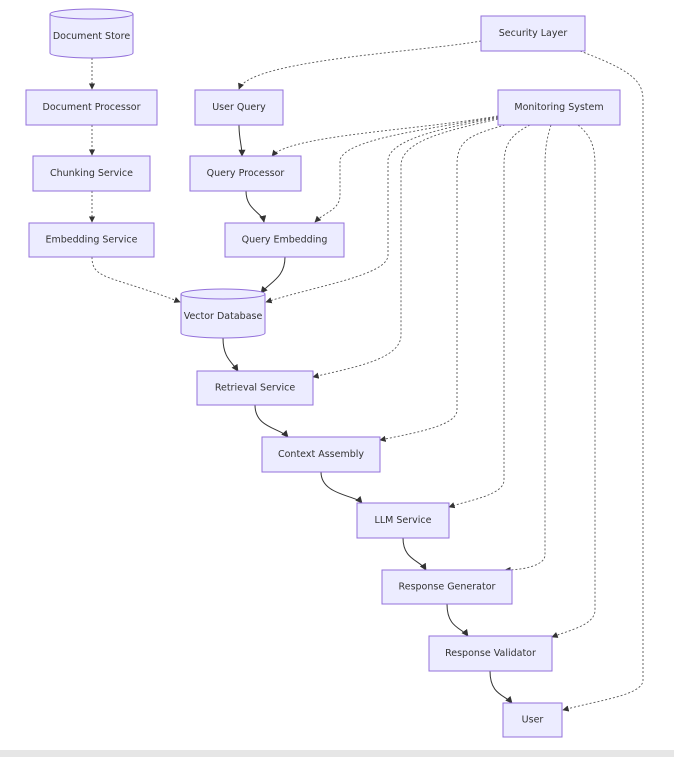 The width and height of the screenshot is (674, 757). I want to click on node-query-embedding: Query Embedding, so click(284, 240).